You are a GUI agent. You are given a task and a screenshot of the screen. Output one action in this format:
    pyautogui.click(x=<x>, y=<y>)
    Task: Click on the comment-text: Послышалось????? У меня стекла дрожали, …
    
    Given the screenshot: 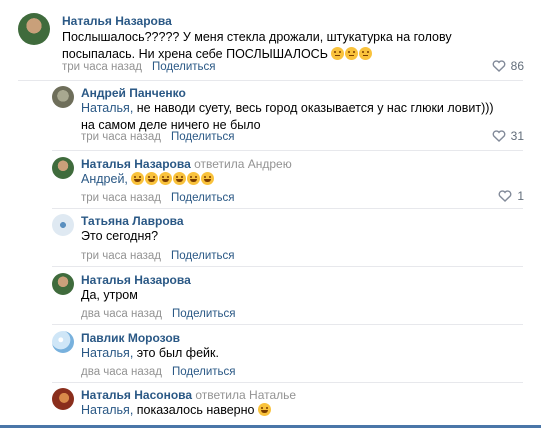 What is the action you would take?
    pyautogui.click(x=257, y=45)
    